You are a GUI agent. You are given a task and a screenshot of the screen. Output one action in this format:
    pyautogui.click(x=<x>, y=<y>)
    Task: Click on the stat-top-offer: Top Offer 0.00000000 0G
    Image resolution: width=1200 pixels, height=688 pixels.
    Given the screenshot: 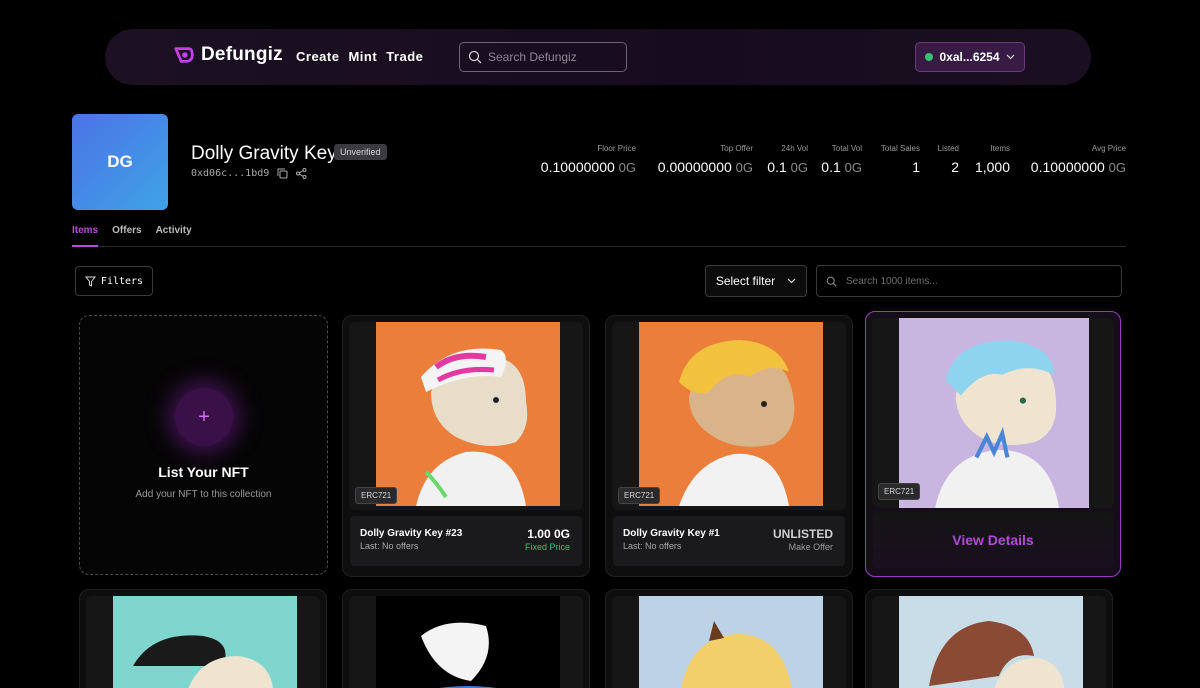 What is the action you would take?
    pyautogui.click(x=705, y=159)
    